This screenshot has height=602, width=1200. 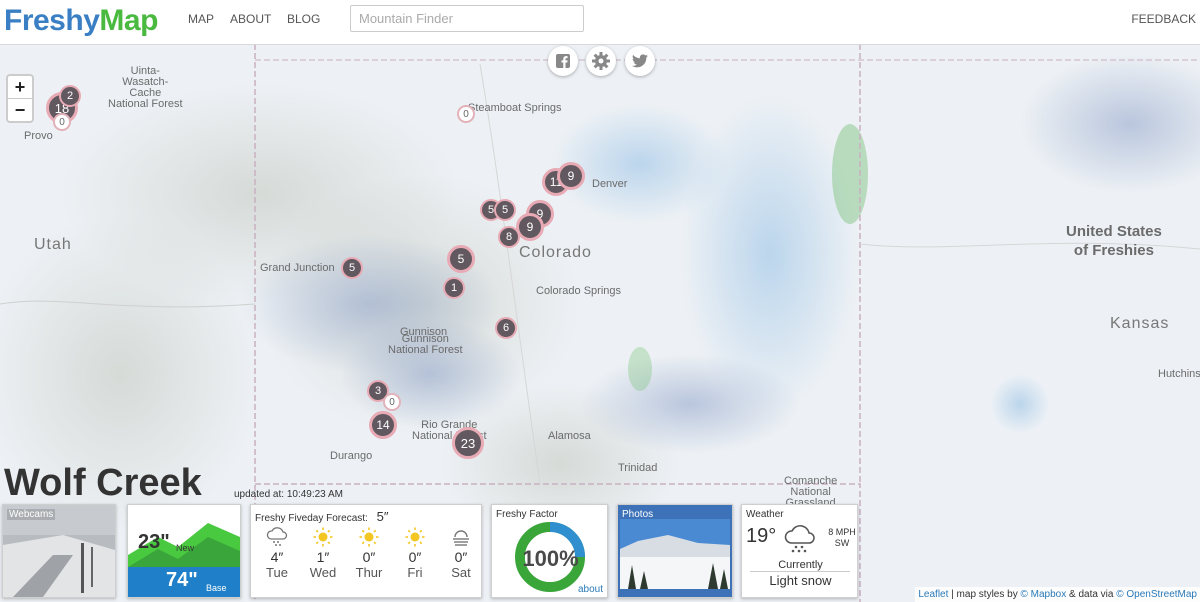 I want to click on mountain-finder-input, so click(x=467, y=18).